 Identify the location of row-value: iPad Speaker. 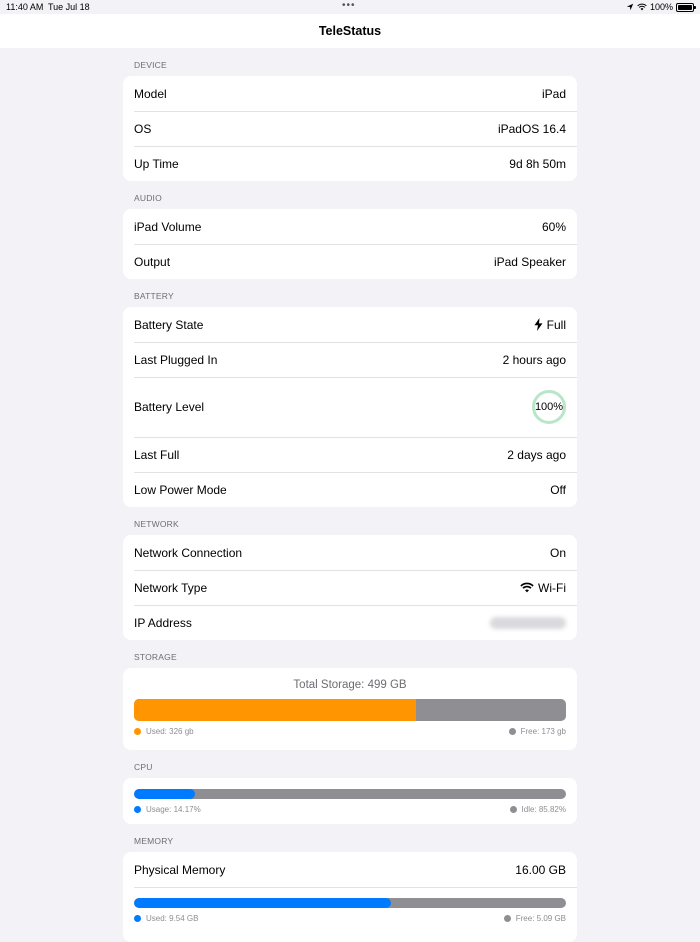
(529, 261).